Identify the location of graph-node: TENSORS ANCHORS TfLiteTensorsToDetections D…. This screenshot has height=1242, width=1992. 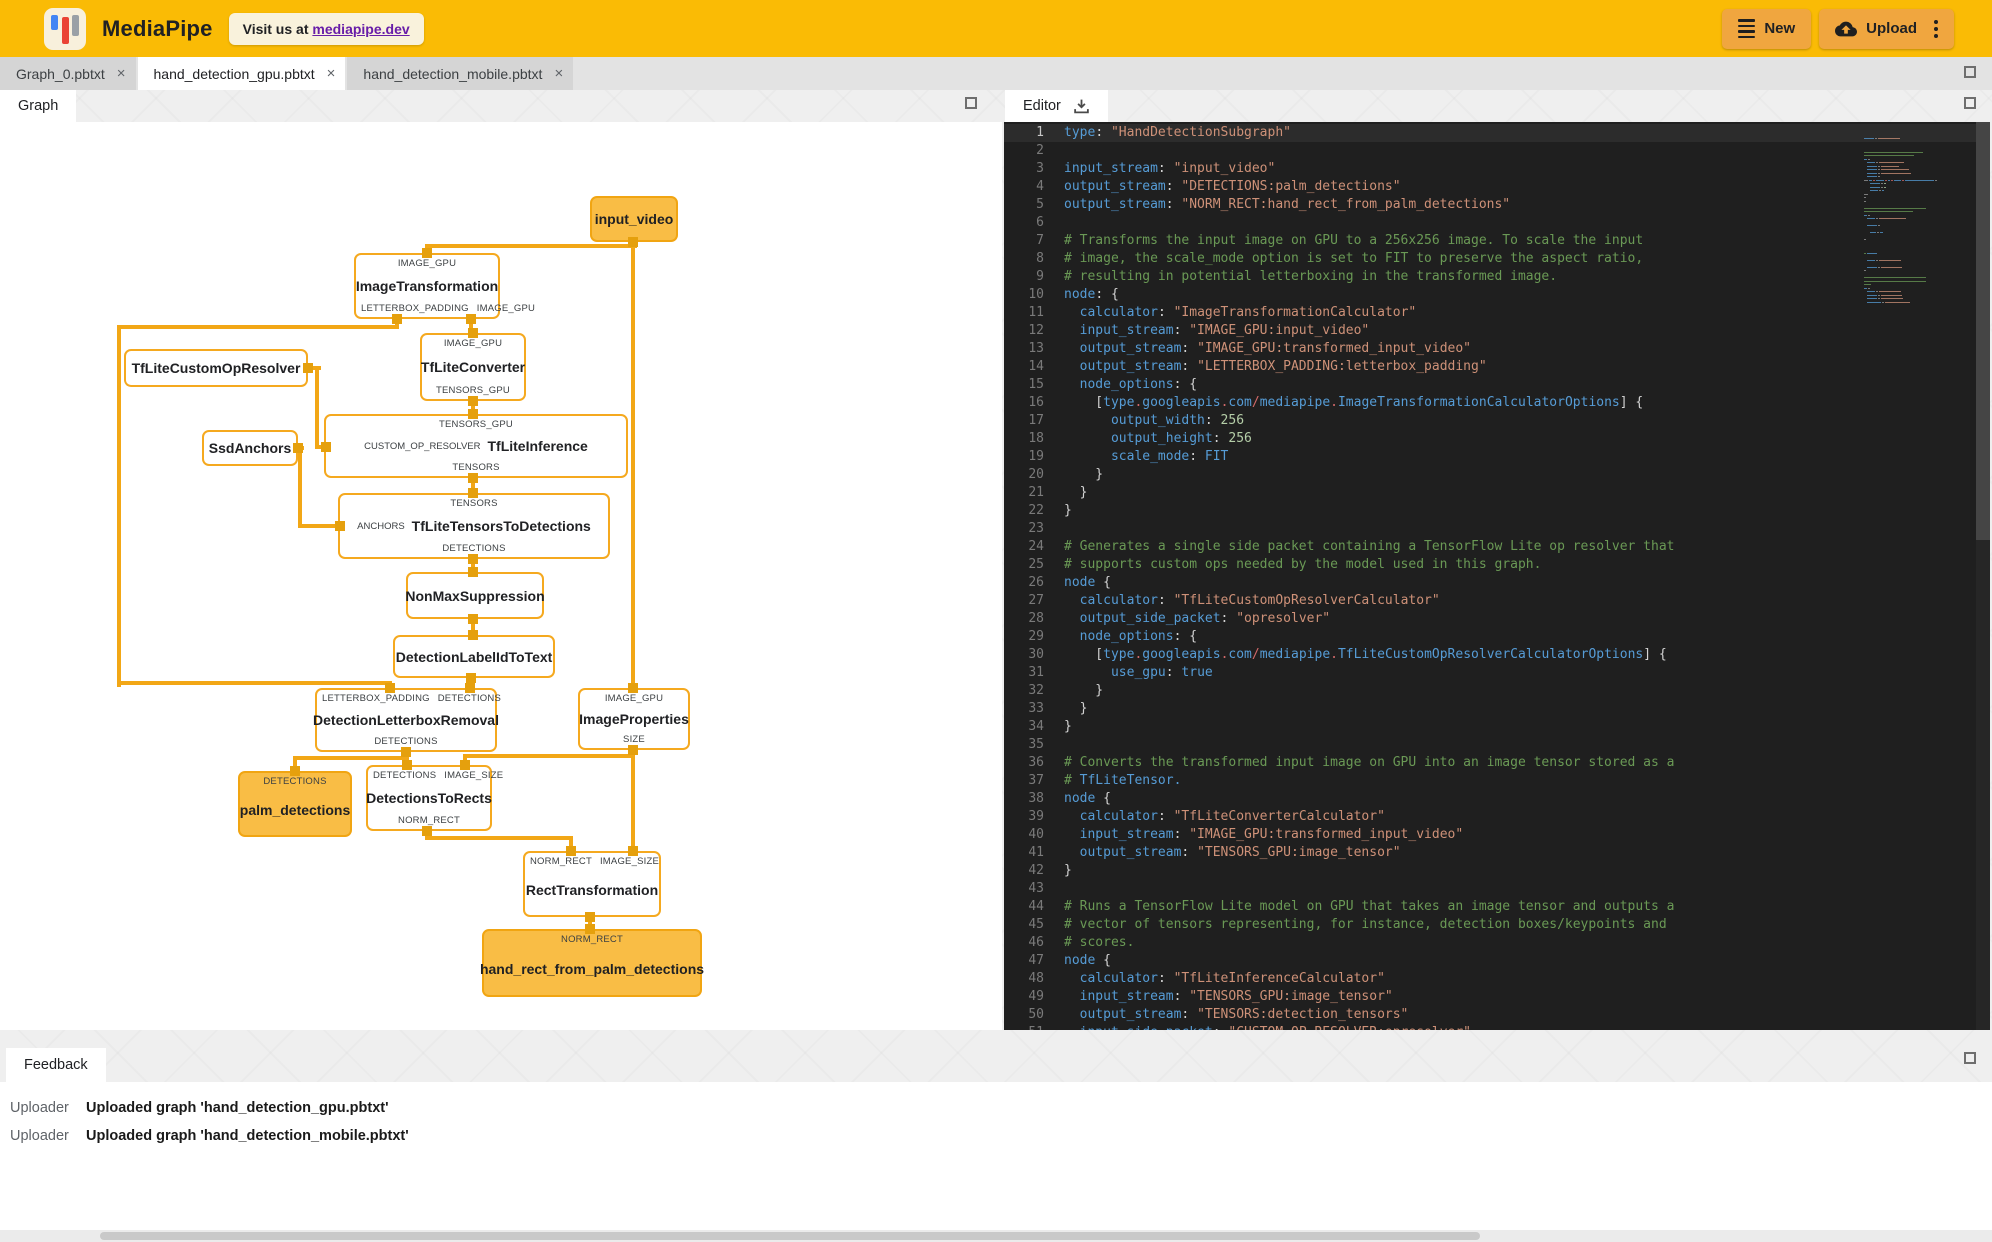
(474, 526).